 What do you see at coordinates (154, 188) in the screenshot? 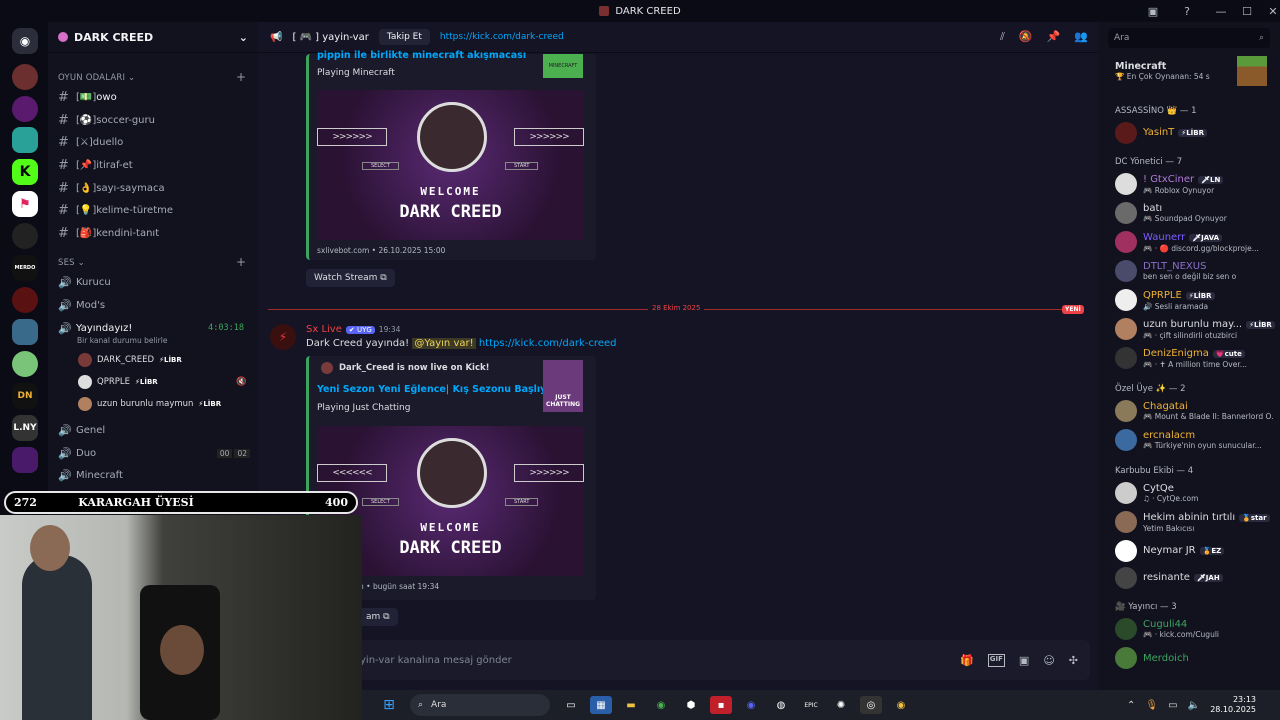
I see `channel-sayi-saymaca: #[ 👌] sayı-saymaca` at bounding box center [154, 188].